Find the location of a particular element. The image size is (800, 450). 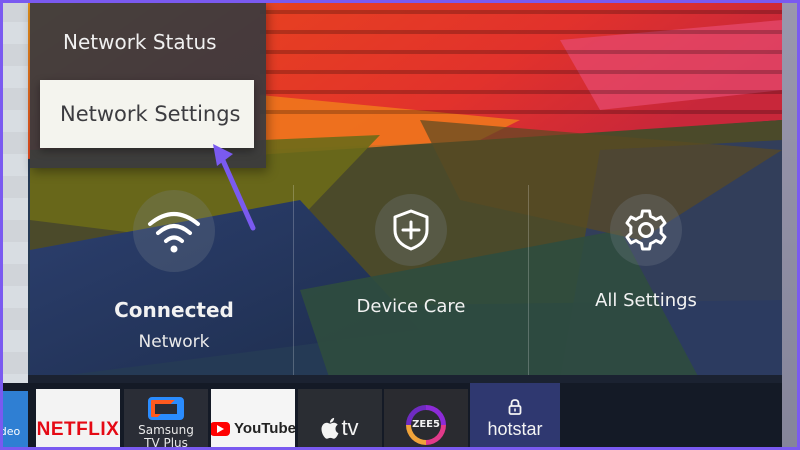

menu-item-label: Network Settings is located at coordinates (150, 114).